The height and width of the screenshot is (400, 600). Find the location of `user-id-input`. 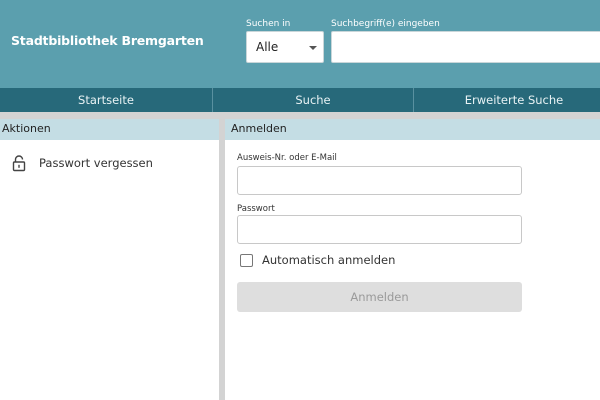

user-id-input is located at coordinates (379, 180).